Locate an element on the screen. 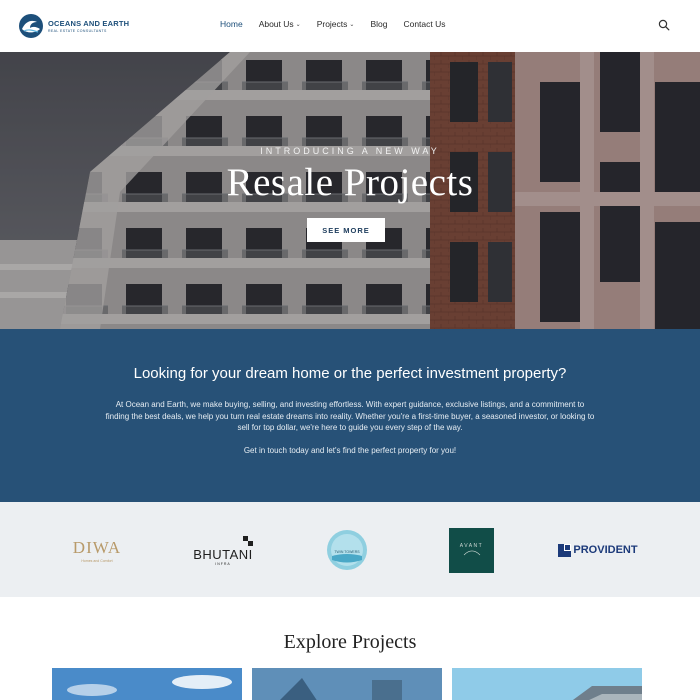  brand-text: OCEANS AND EARTH REAL ESTATE CONSULTANTS is located at coordinates (88, 26).